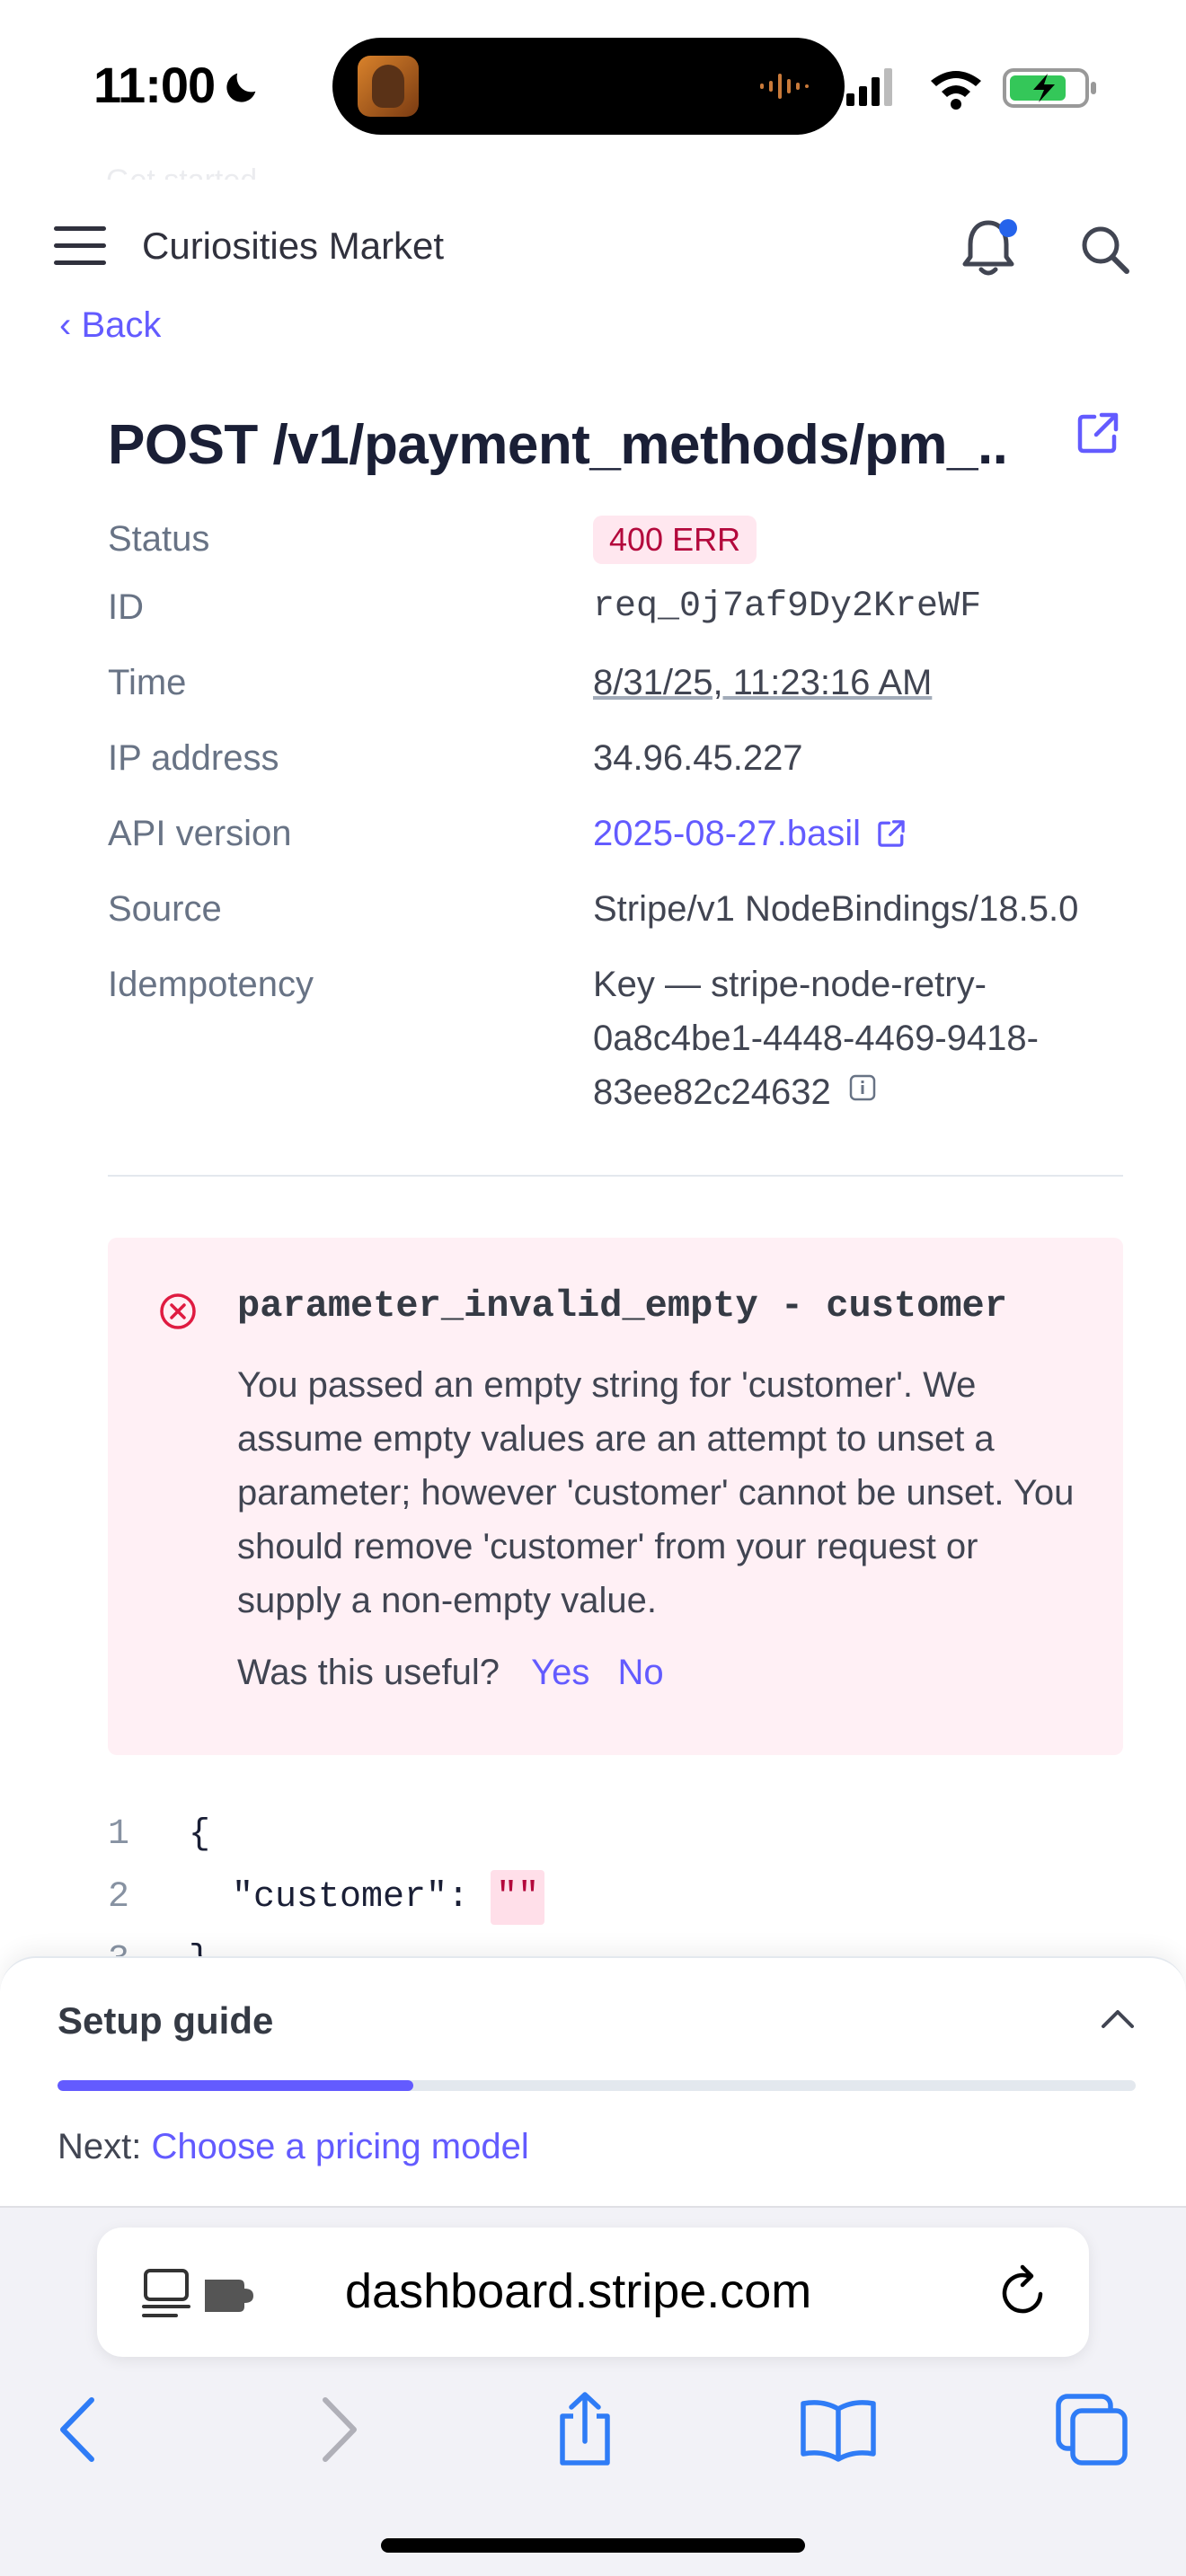 The width and height of the screenshot is (1186, 2576). I want to click on source-value: Stripe/v1 NodeBindings/18.5.0, so click(836, 909).